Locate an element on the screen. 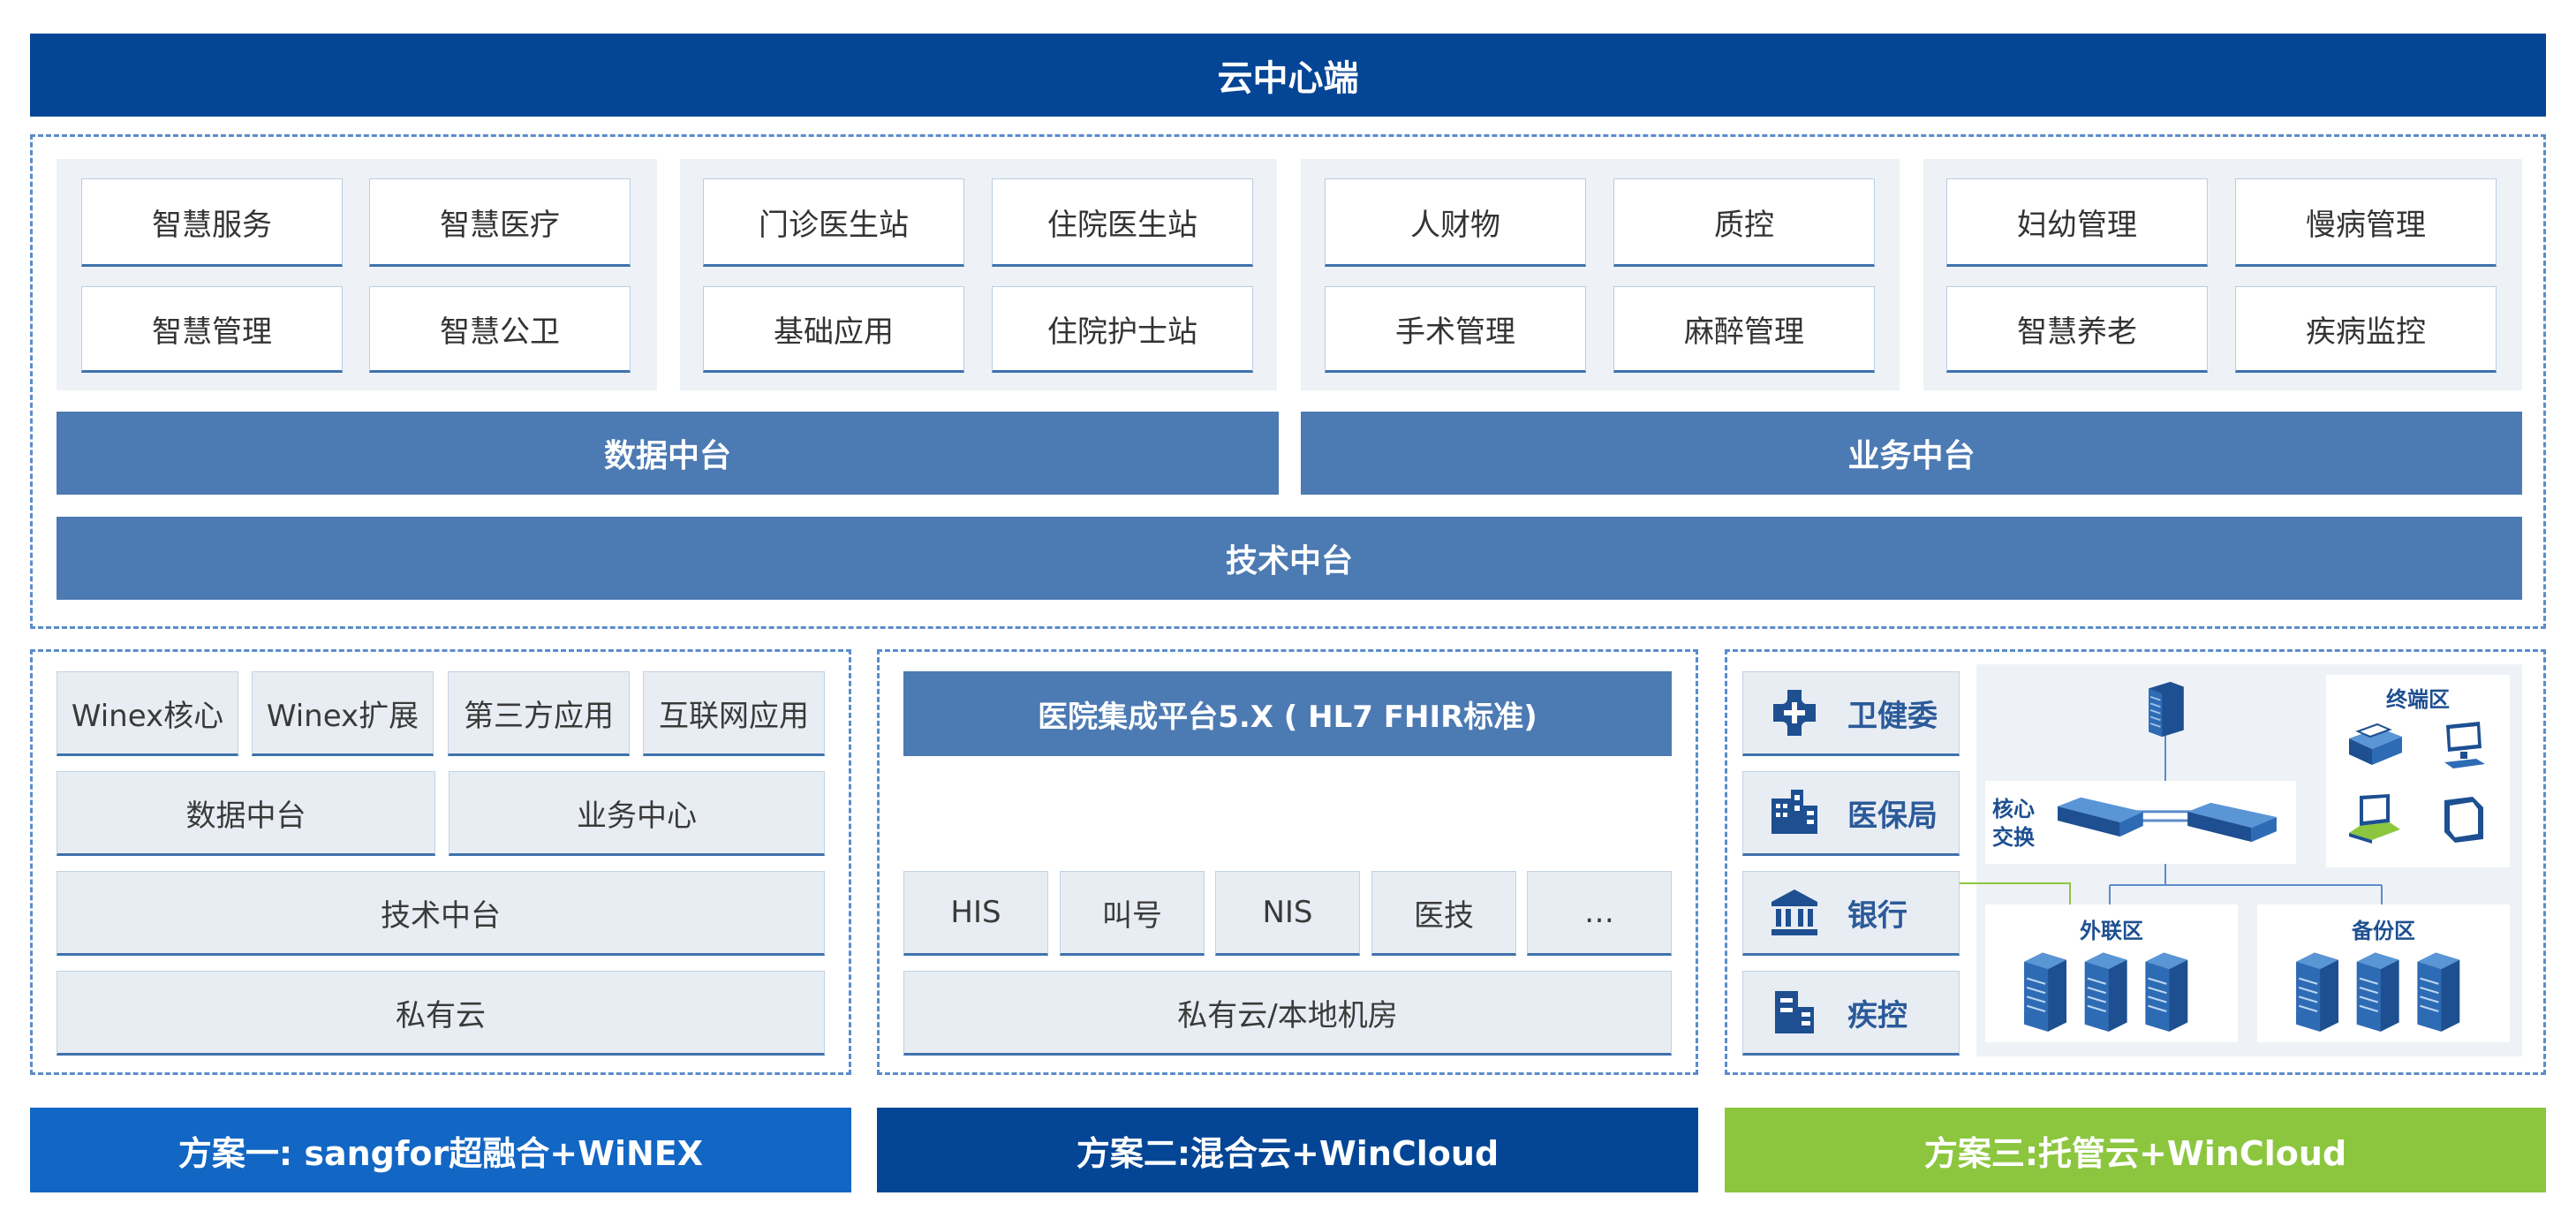 The height and width of the screenshot is (1211, 2576). server-rack-icon is located at coordinates (2166, 709).